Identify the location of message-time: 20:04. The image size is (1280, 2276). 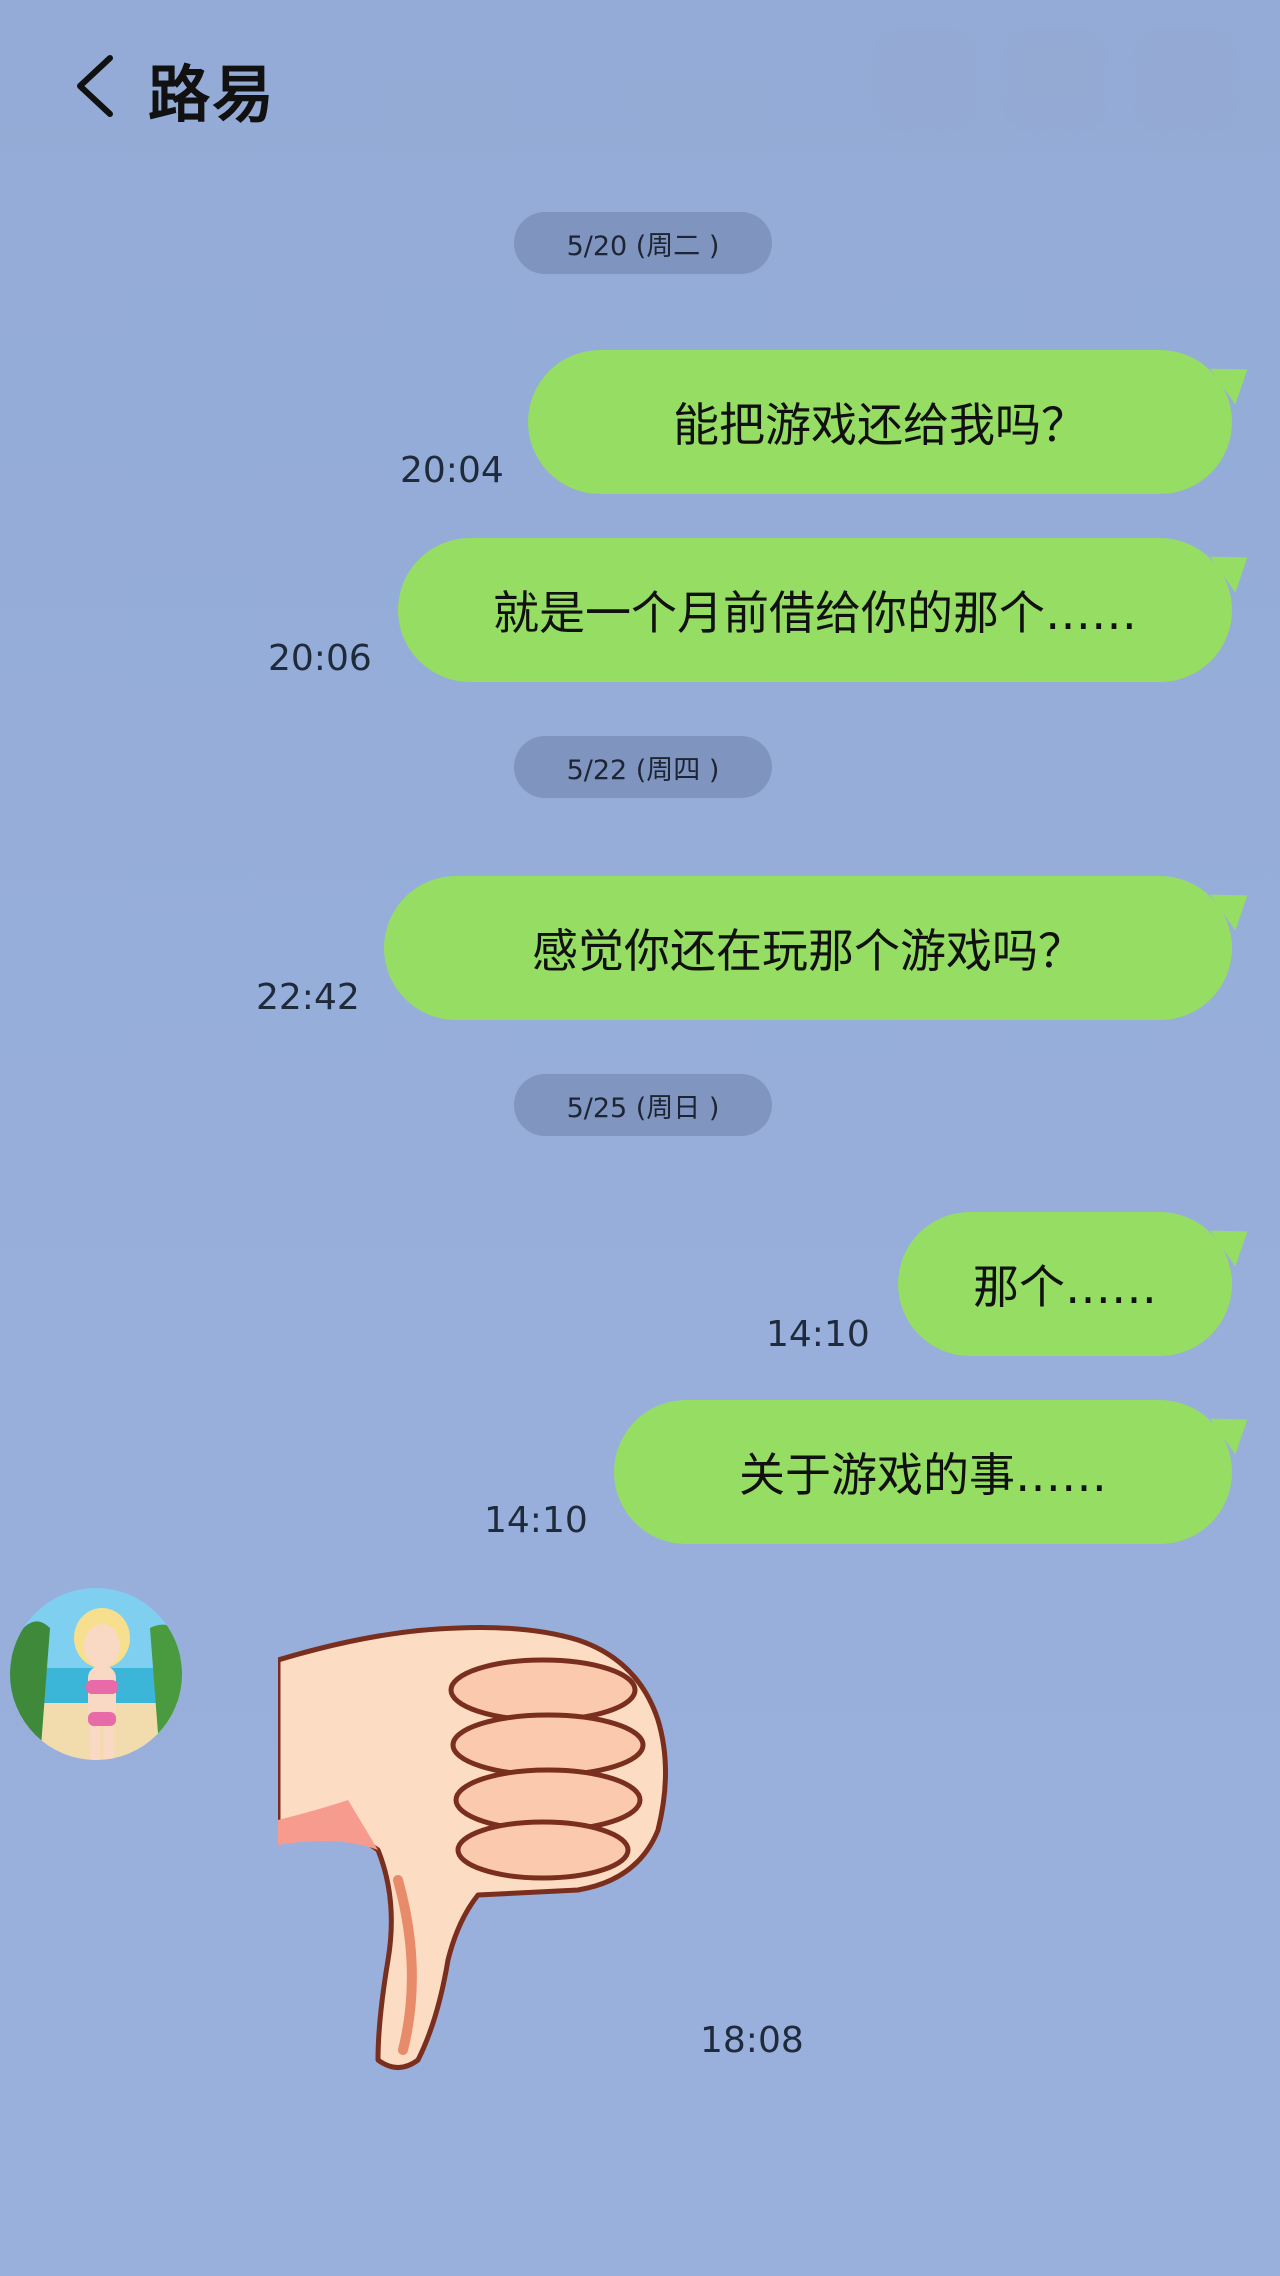
(452, 470).